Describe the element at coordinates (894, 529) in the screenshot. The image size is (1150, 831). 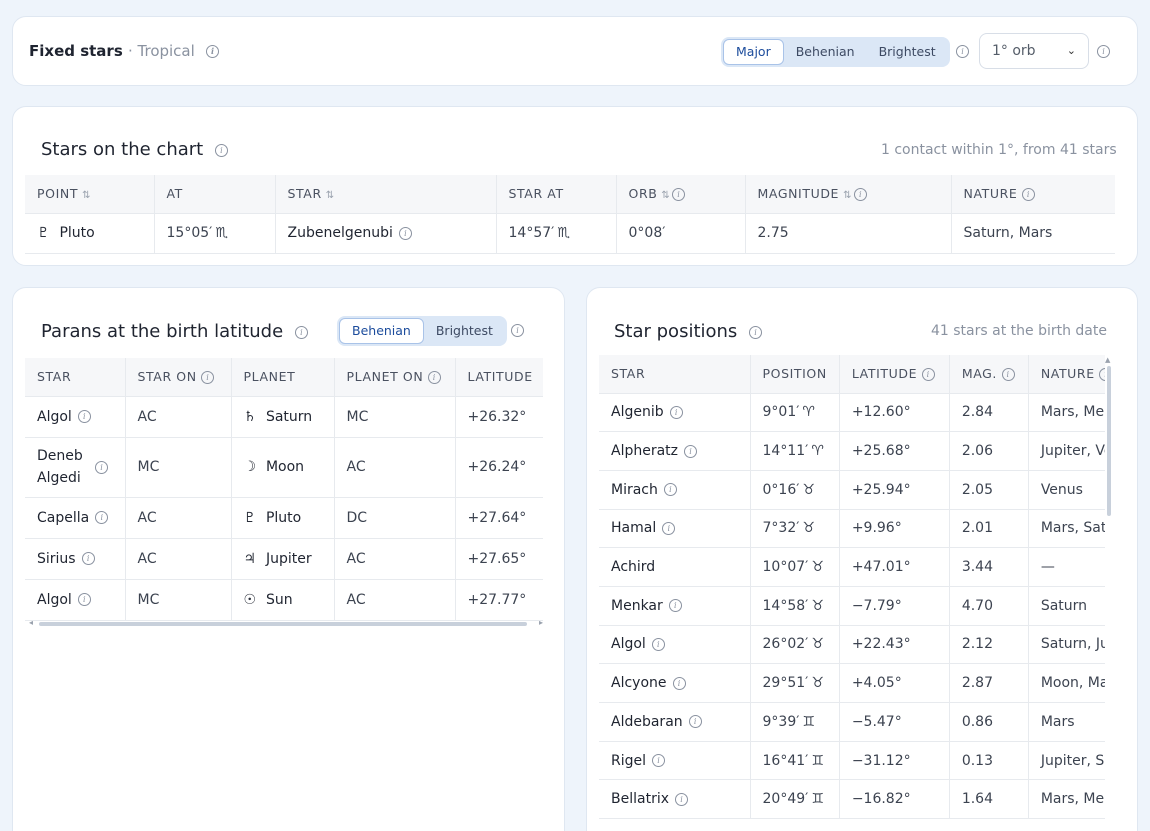
I see `latitude-cell: +9.96°` at that location.